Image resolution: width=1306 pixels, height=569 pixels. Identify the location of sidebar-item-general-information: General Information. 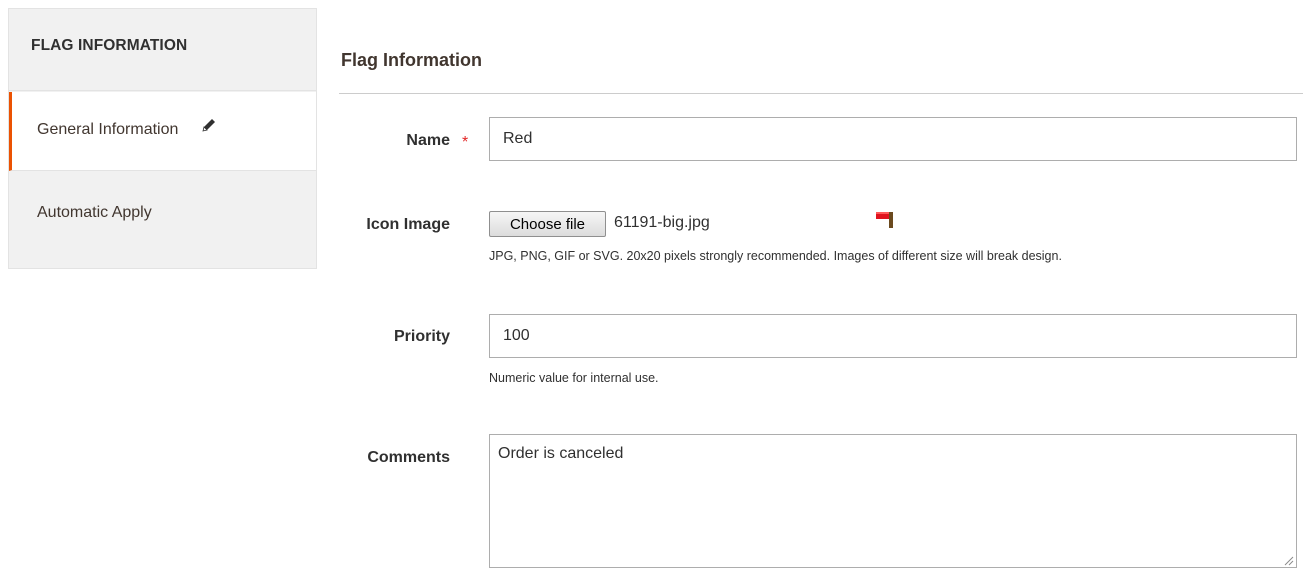
(162, 131).